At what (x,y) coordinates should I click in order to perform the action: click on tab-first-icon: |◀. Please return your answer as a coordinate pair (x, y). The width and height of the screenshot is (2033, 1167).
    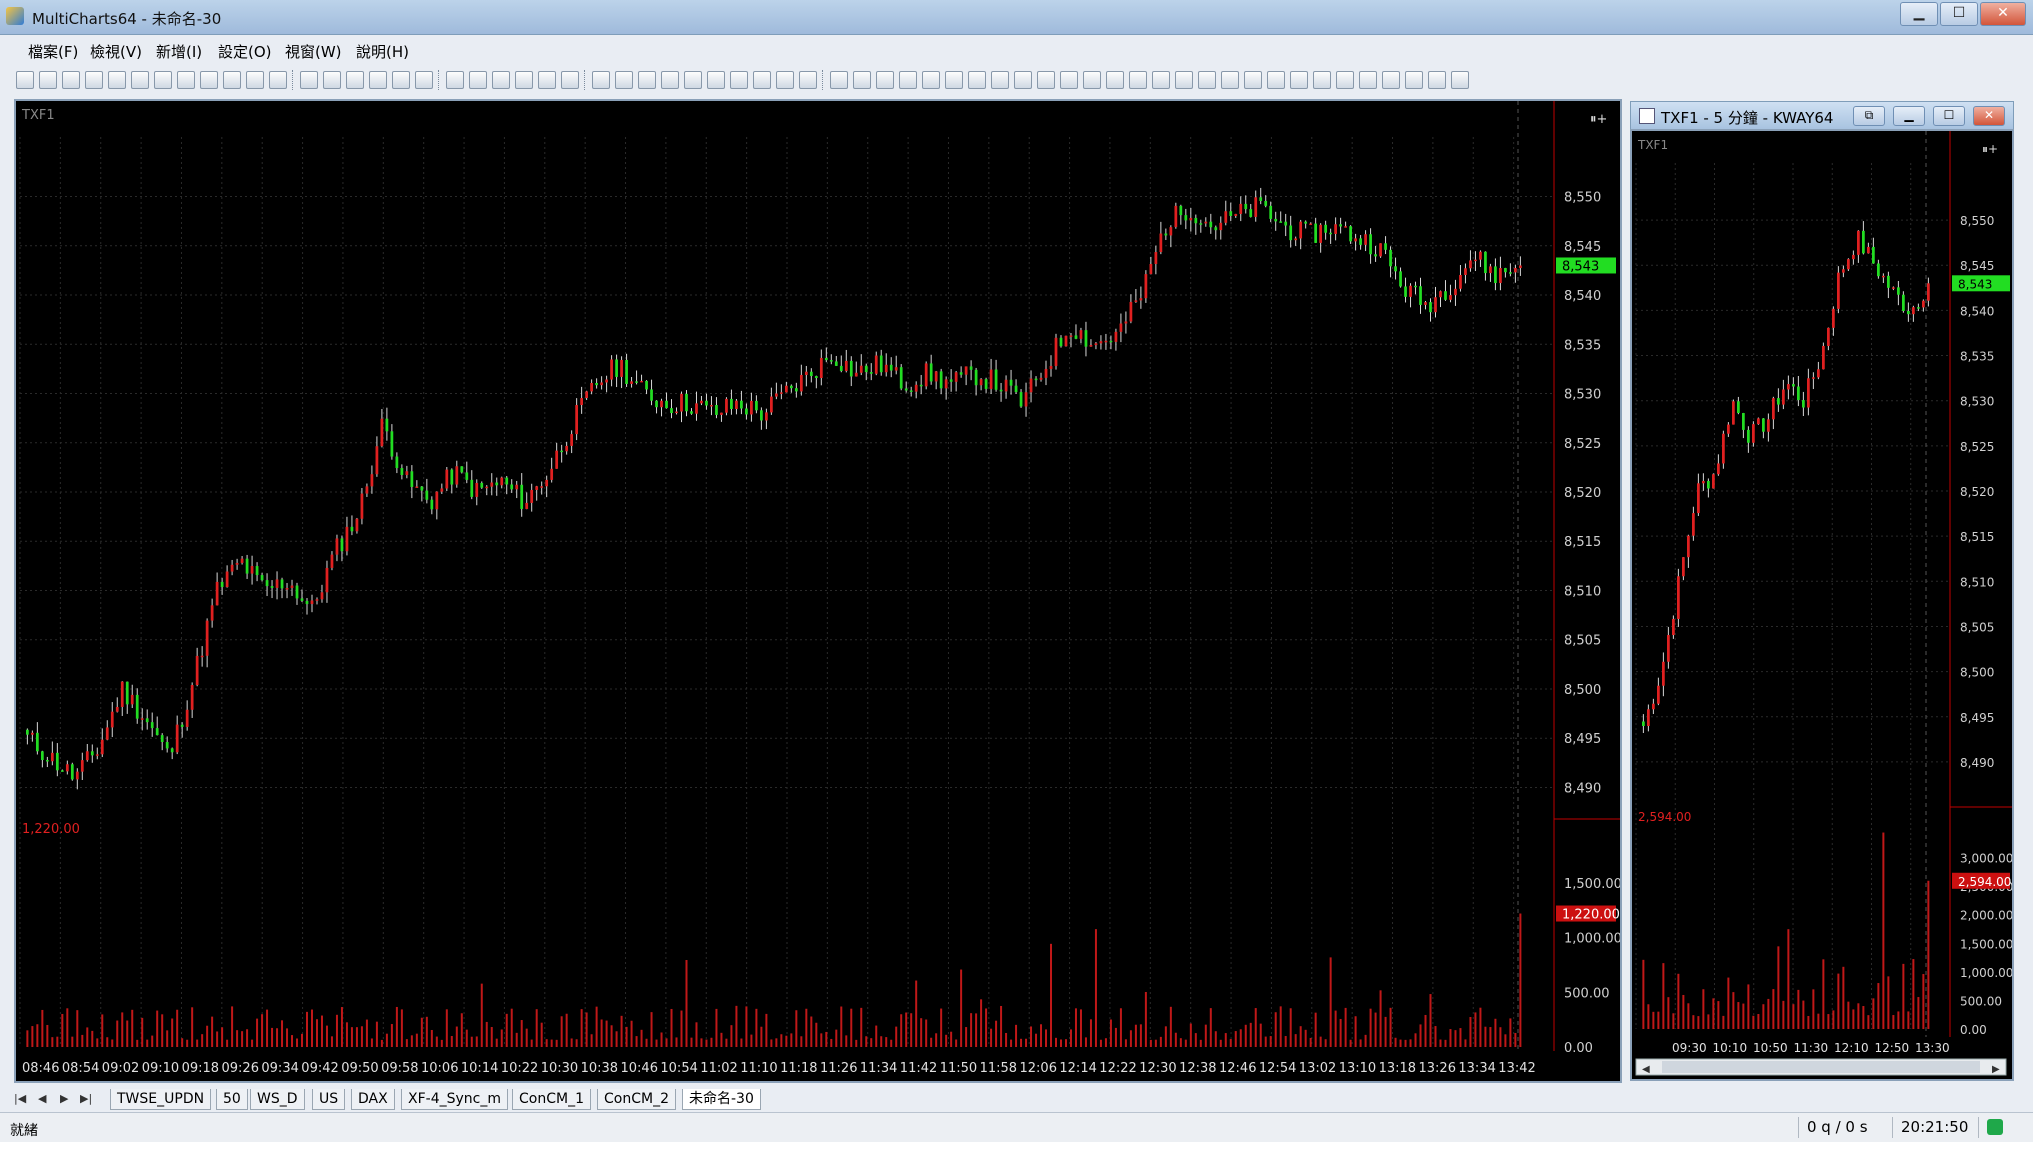
    Looking at the image, I should click on (20, 1098).